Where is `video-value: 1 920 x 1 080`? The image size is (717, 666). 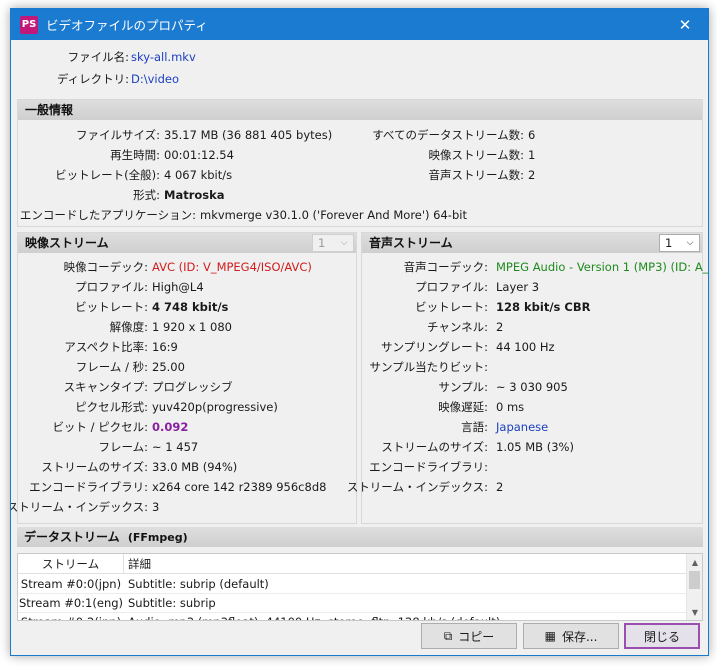
video-value: 1 920 x 1 080 is located at coordinates (192, 327).